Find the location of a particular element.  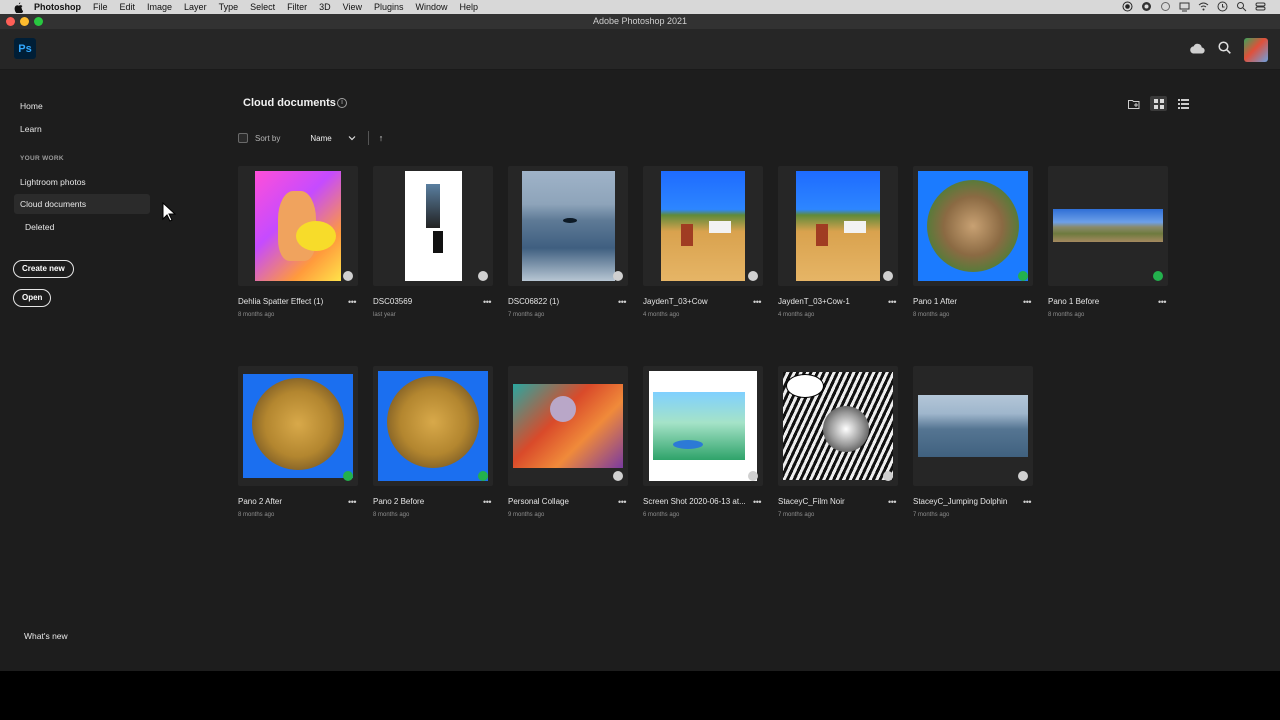

menu-file: File is located at coordinates (100, 7).